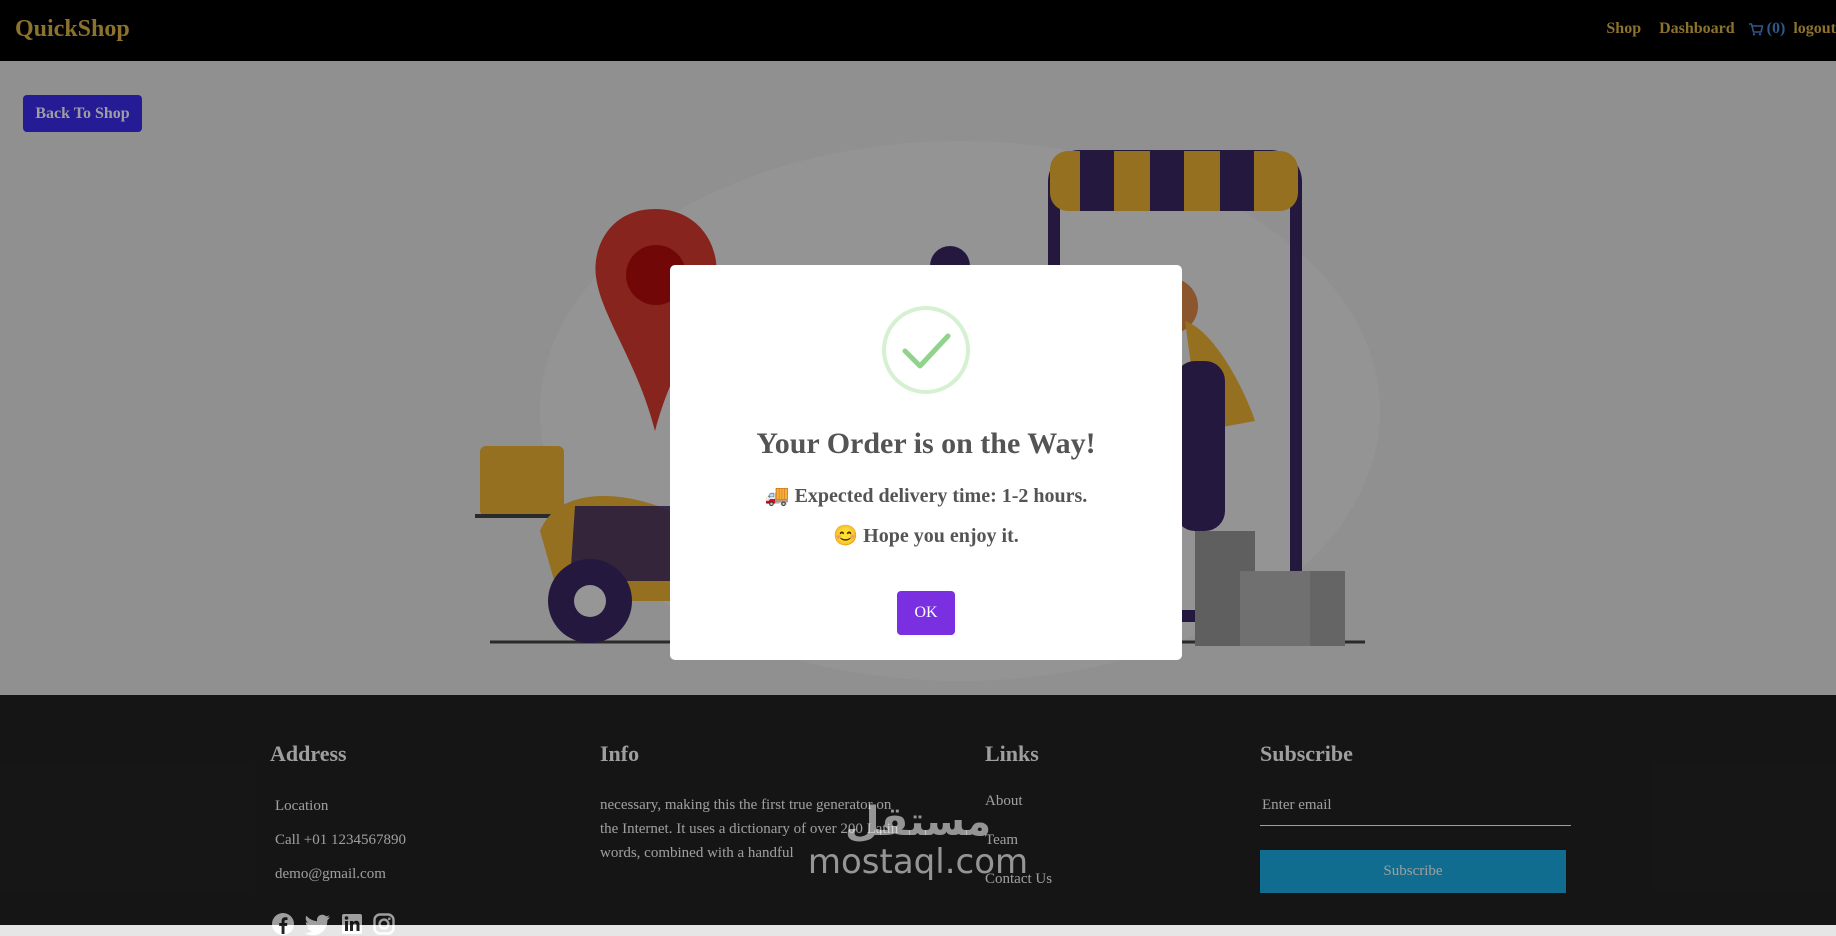 This screenshot has width=1836, height=936. Describe the element at coordinates (926, 443) in the screenshot. I see `dialog-title: Your Order is on the Way!` at that location.